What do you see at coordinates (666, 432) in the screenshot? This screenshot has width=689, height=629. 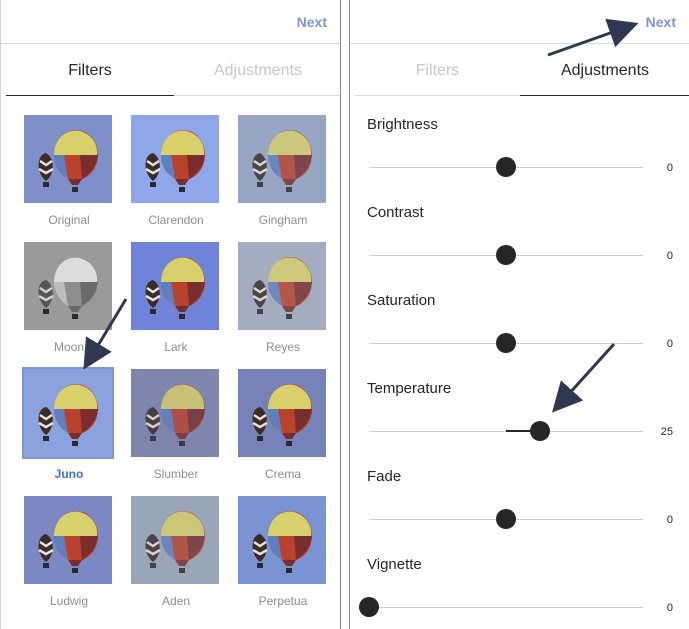 I see `adjustment-value-temperature: 25` at bounding box center [666, 432].